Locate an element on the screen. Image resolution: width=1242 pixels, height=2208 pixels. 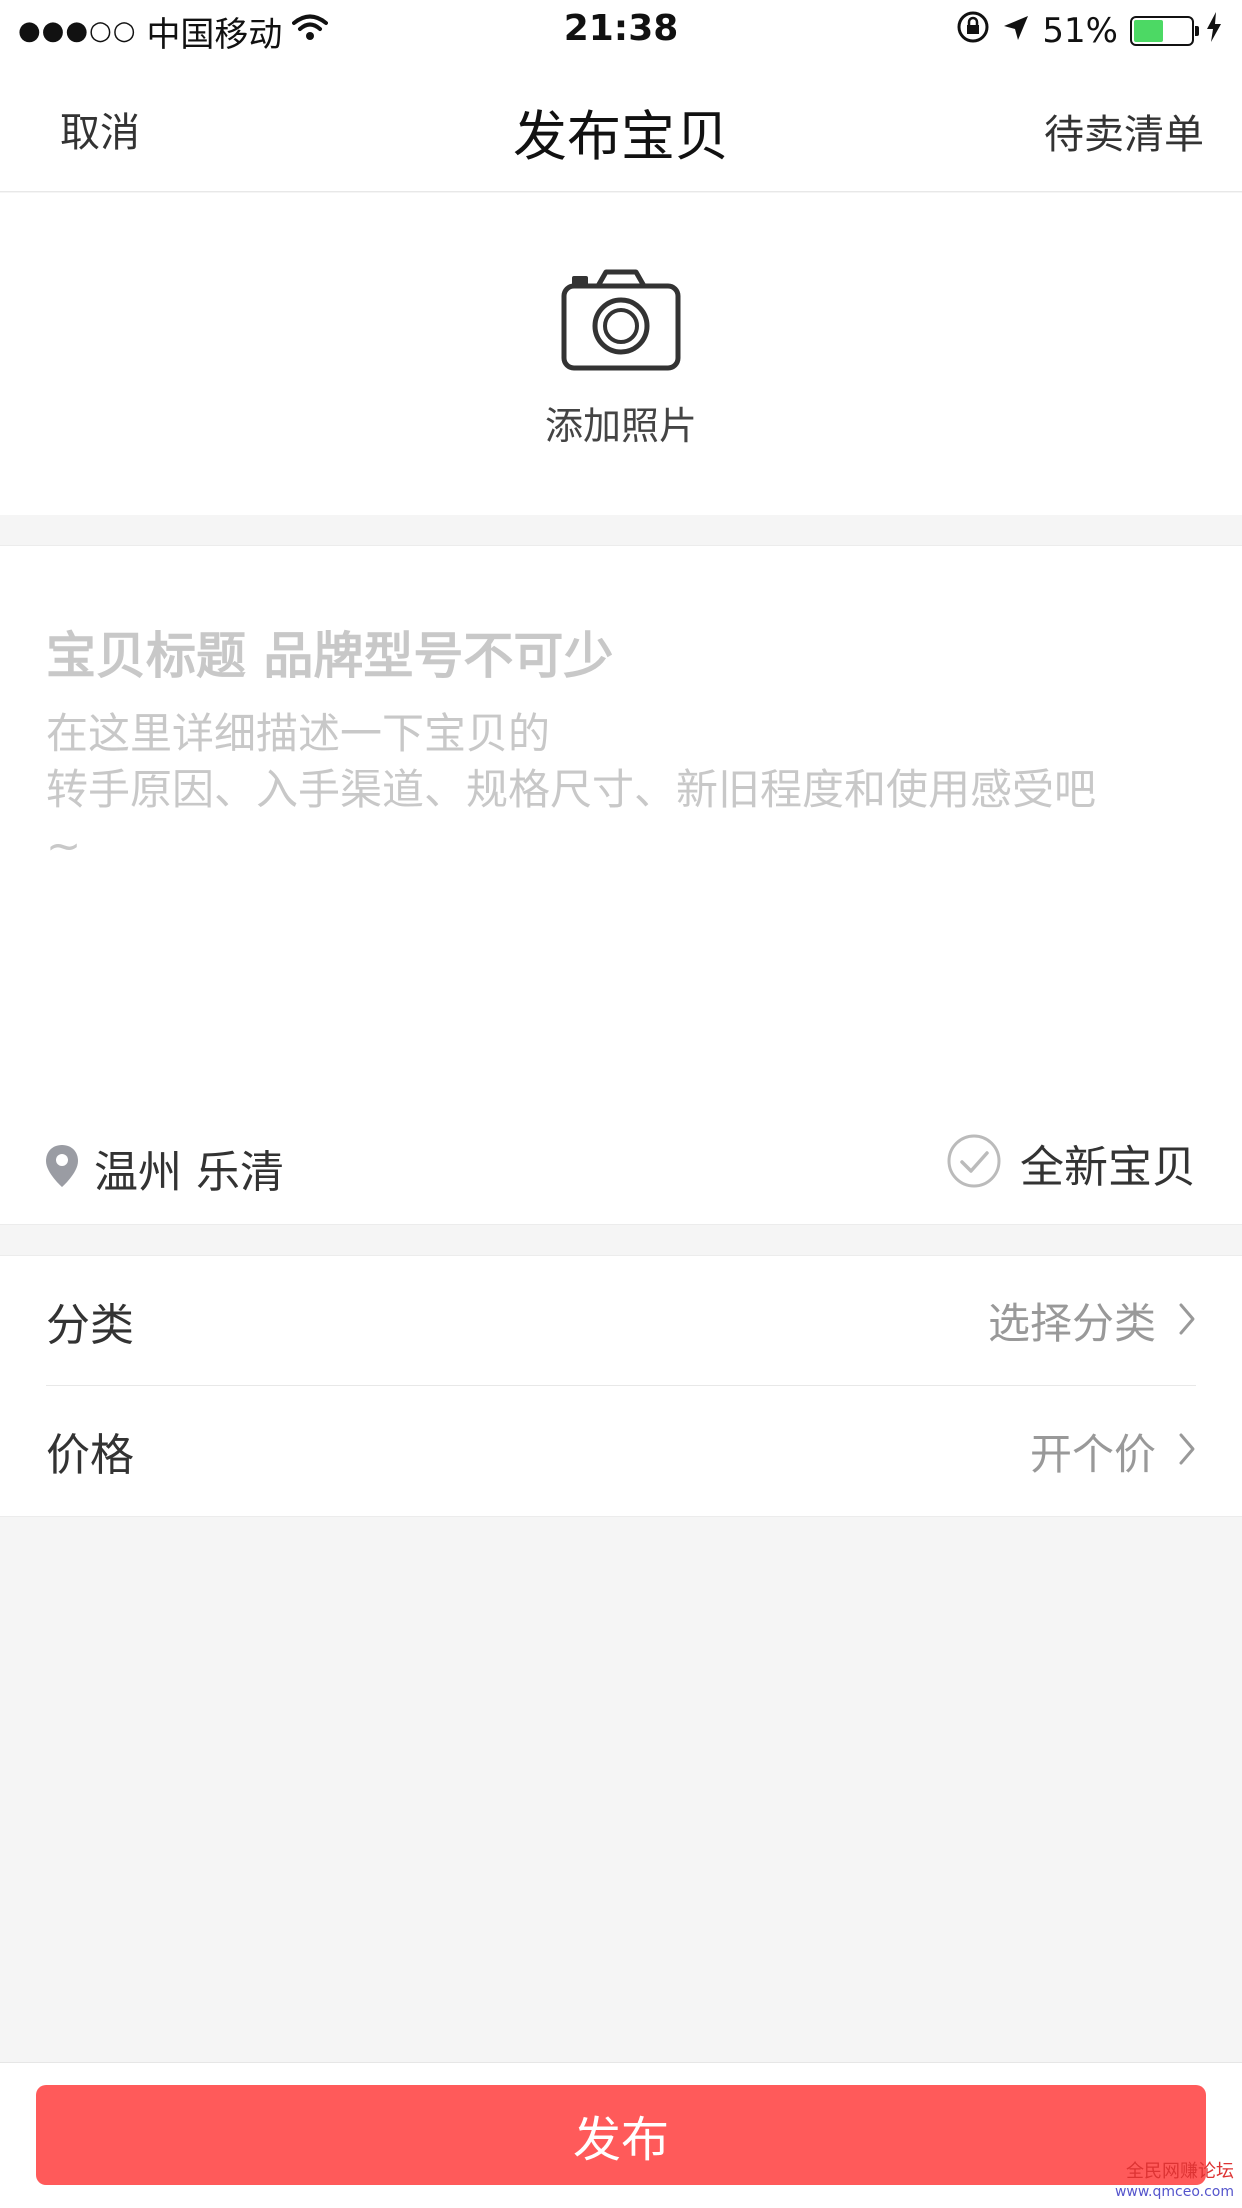
status-right: 51% is located at coordinates (1089, 31).